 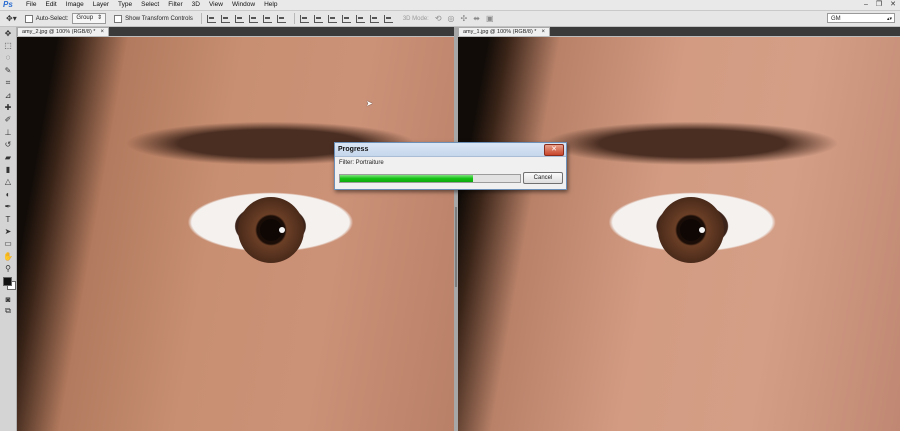 I want to click on menu-type: Type, so click(x=125, y=5).